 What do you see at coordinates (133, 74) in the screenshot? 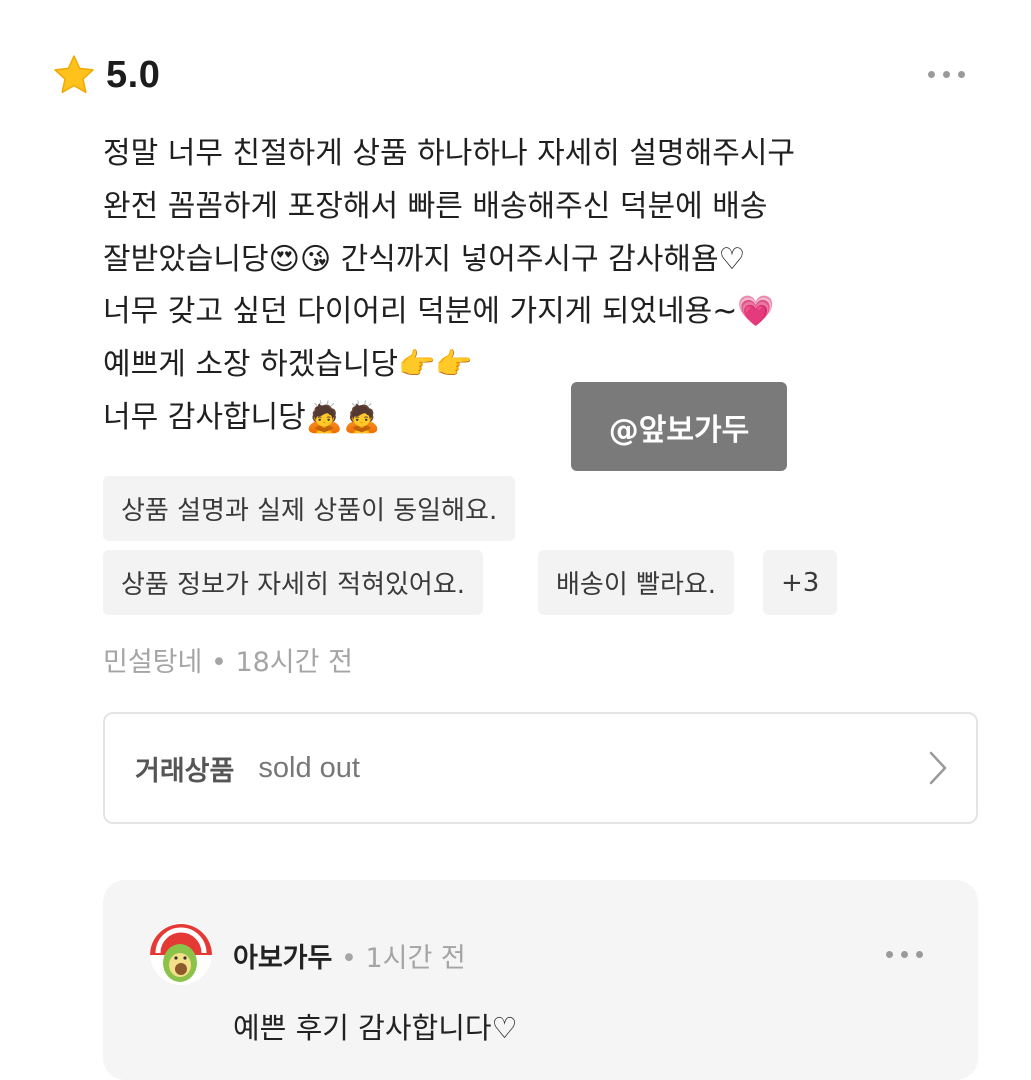
I see `rating-value: 5.0` at bounding box center [133, 74].